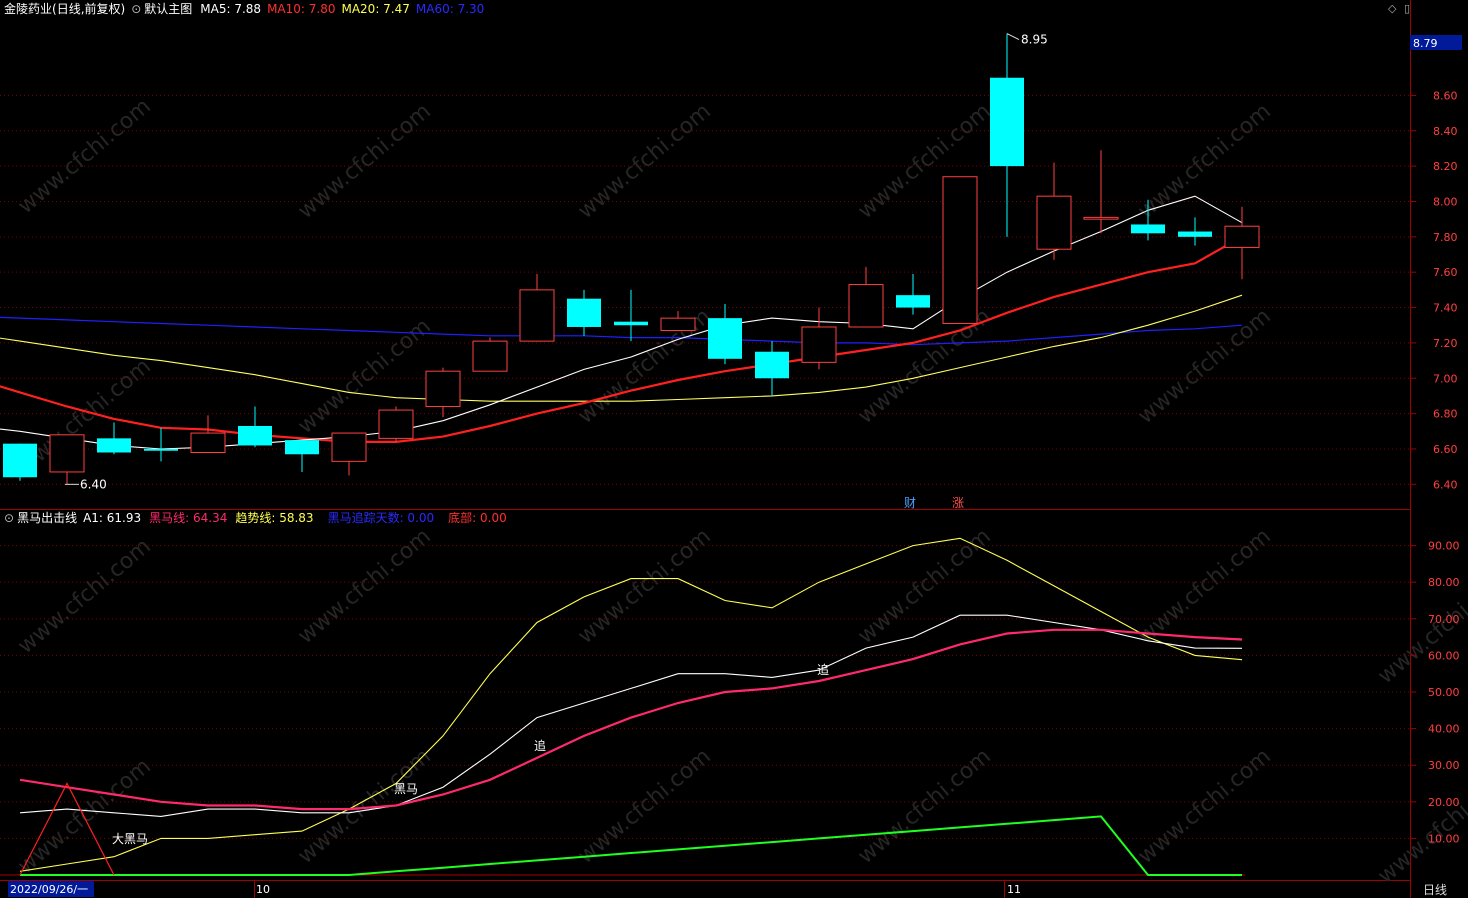 The image size is (1468, 898). I want to click on price-tick-label: 7.40, so click(1445, 308).